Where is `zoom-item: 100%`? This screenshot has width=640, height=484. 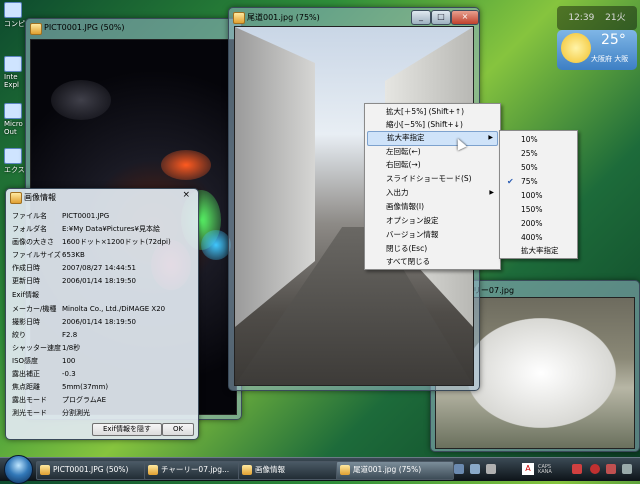
zoom-item: 100% is located at coordinates (538, 195).